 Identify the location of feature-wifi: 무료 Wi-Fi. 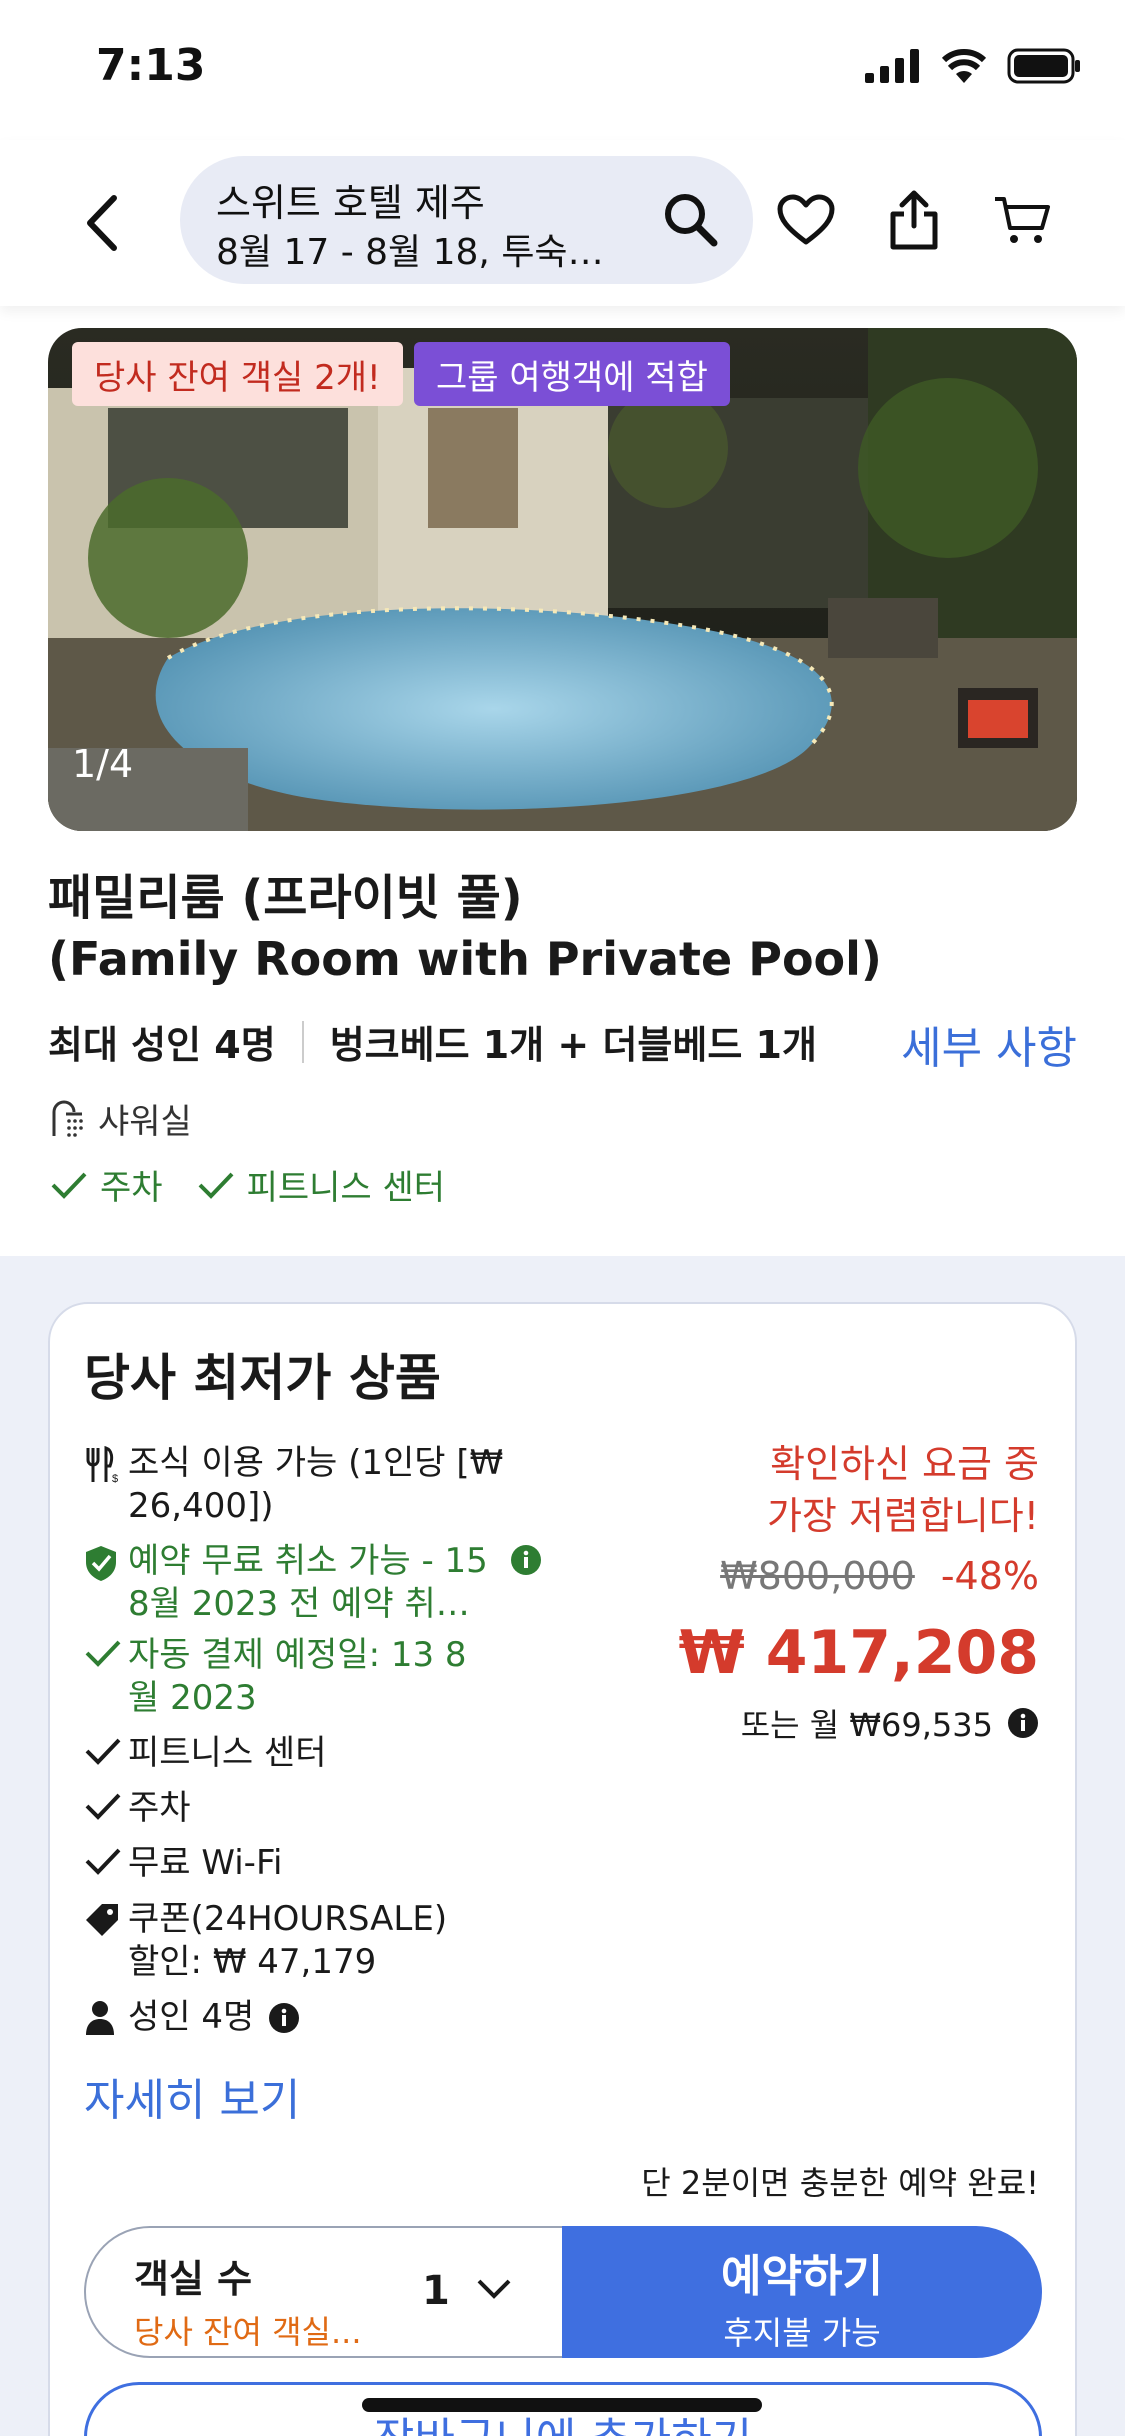
(296, 1863).